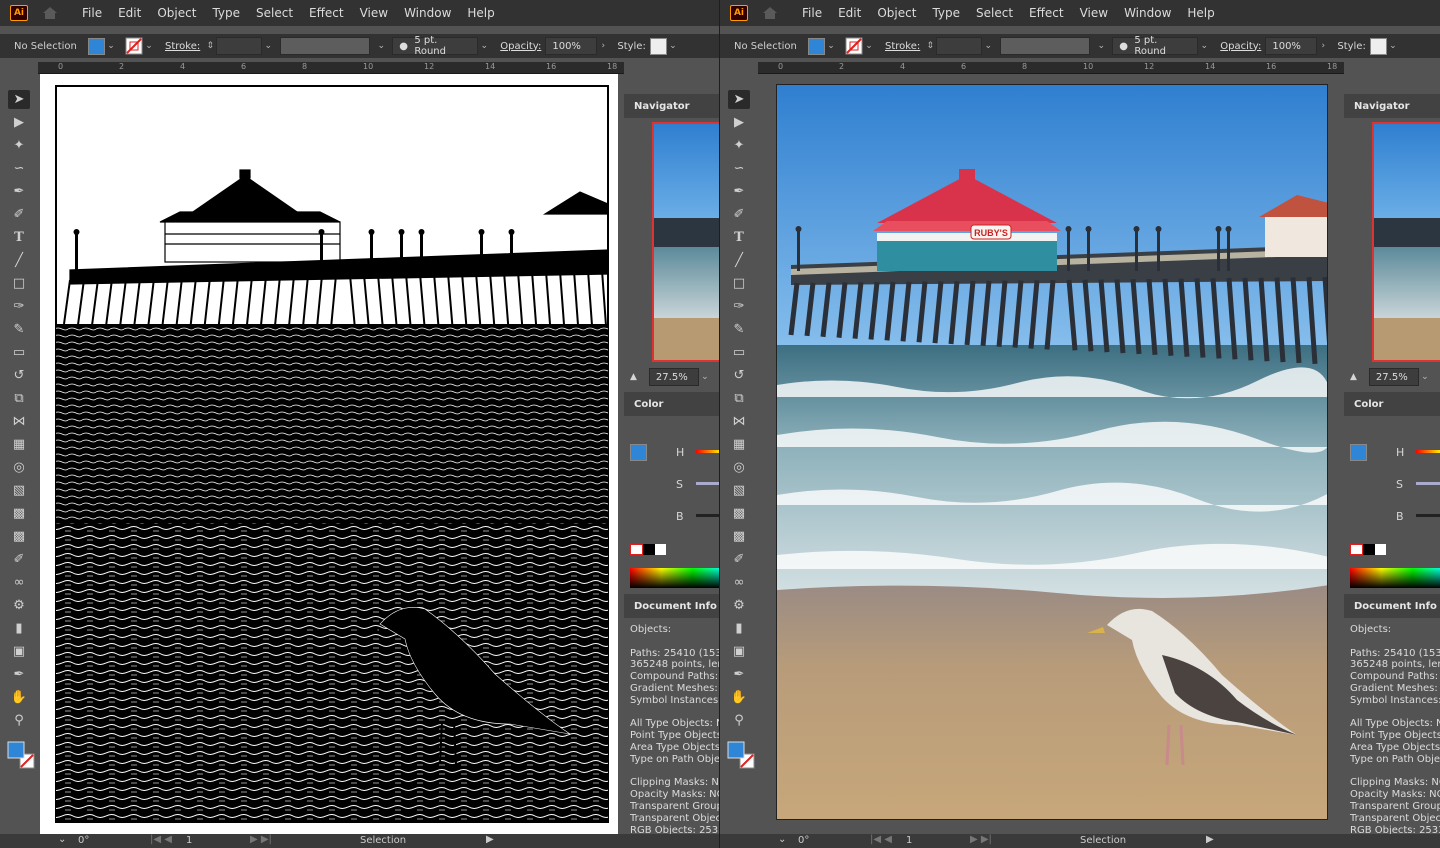 The width and height of the screenshot is (1440, 848). What do you see at coordinates (19, 628) in the screenshot?
I see `column-graph-tool-icon: ▮` at bounding box center [19, 628].